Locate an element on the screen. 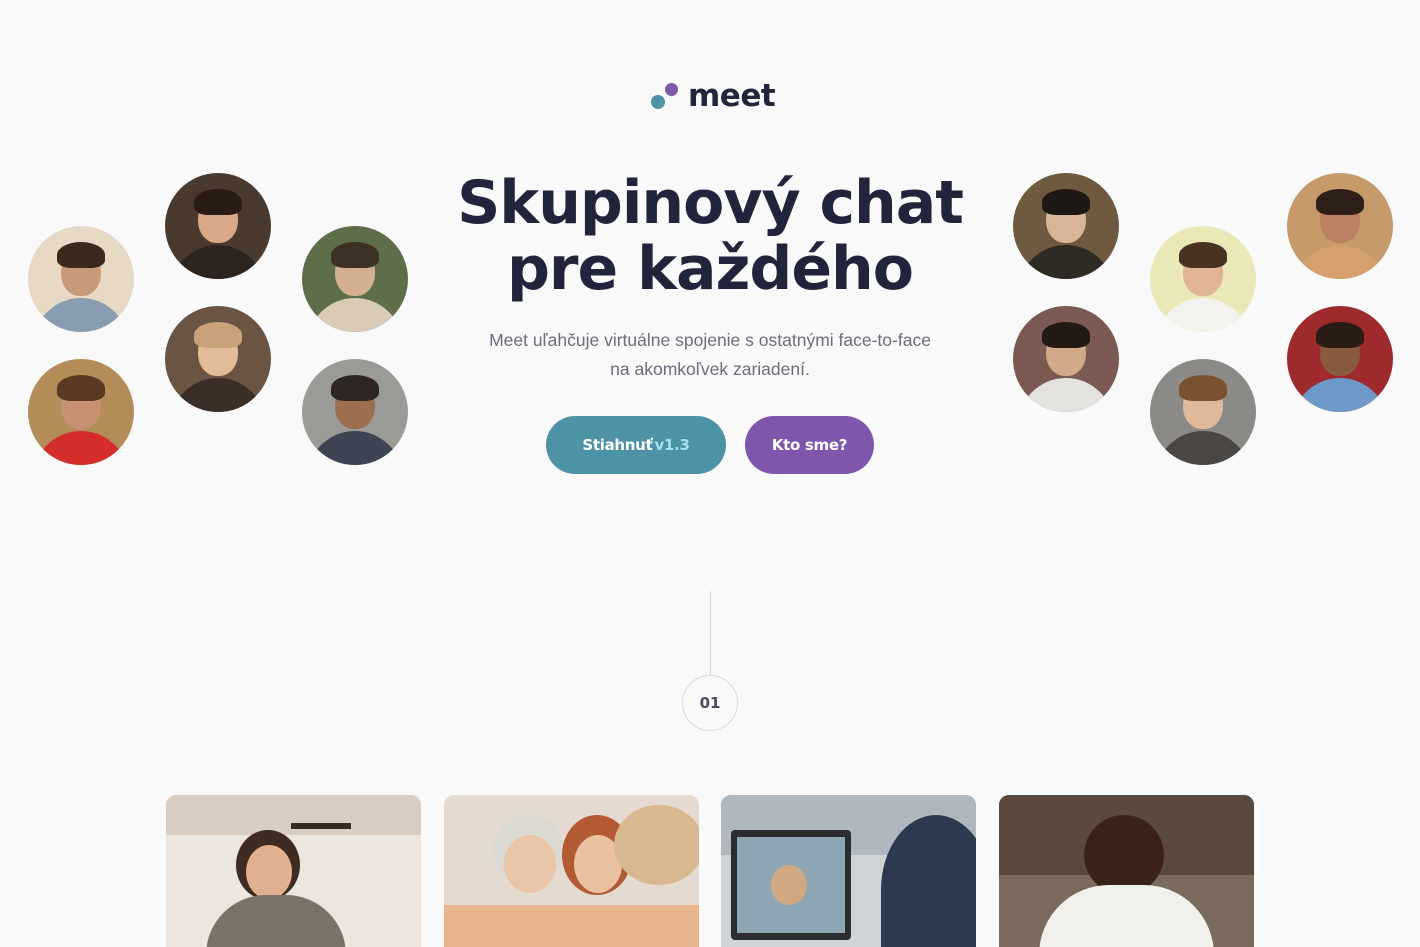  card-man-reading is located at coordinates (1126, 871).